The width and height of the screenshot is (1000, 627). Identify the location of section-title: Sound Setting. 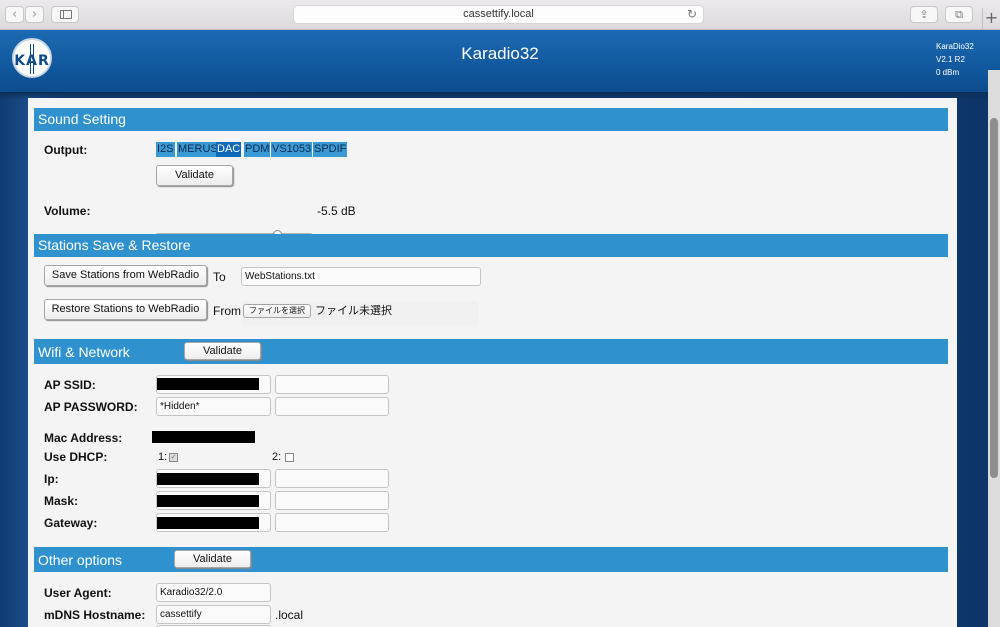
(82, 119).